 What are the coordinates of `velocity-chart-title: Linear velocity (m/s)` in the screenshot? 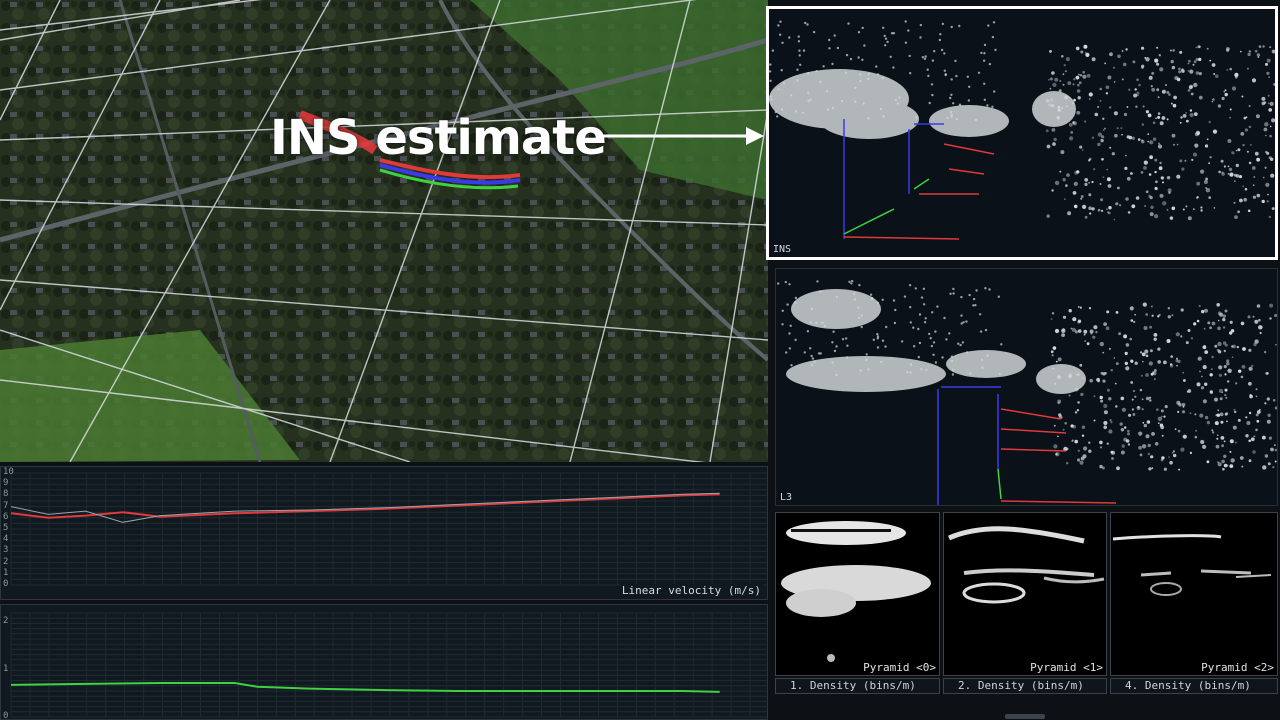 It's located at (691, 590).